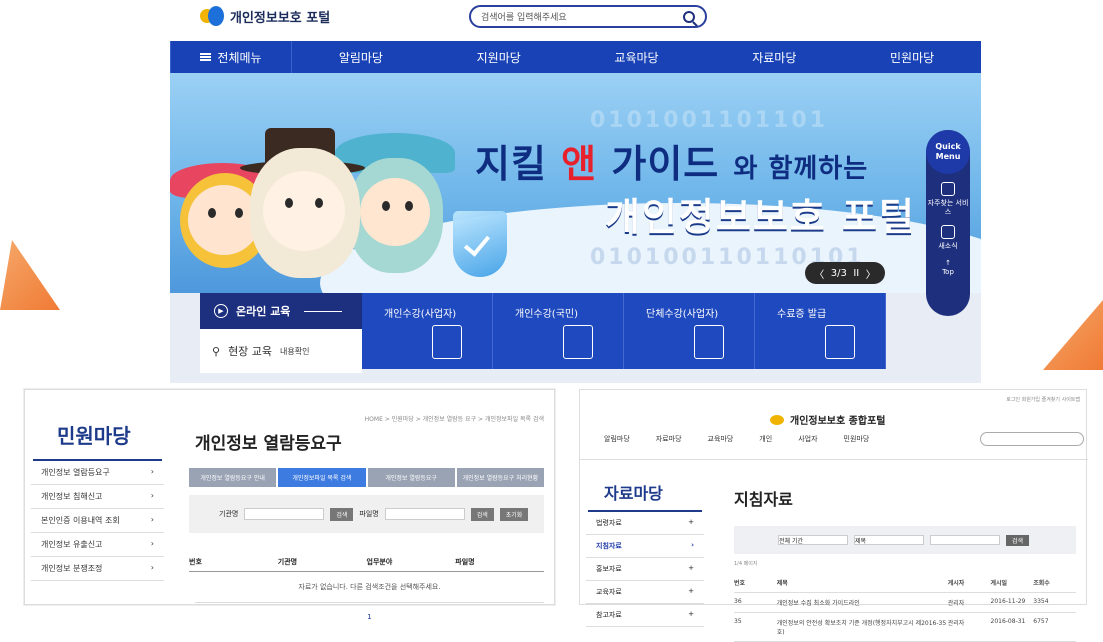 Image resolution: width=1103 pixels, height=642 pixels. What do you see at coordinates (287, 562) in the screenshot?
I see `col-header: 기관명` at bounding box center [287, 562].